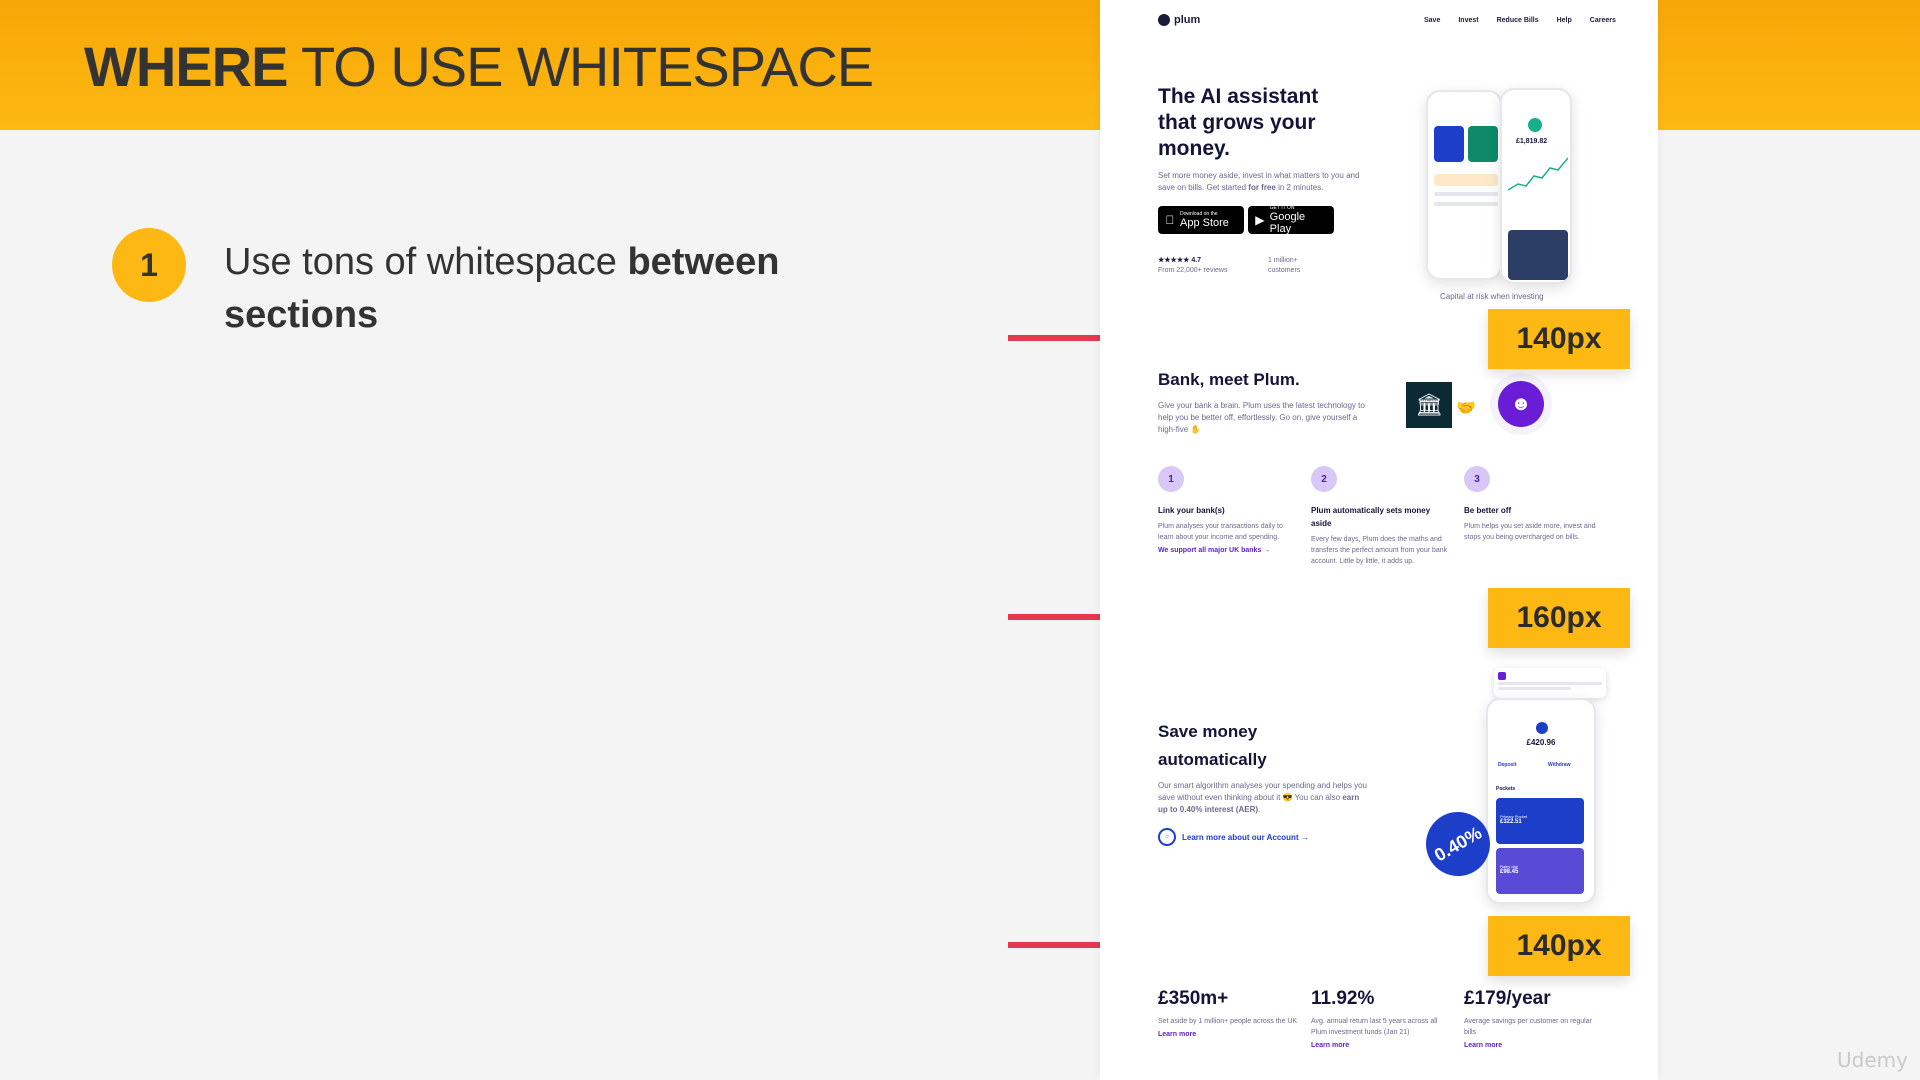 The image size is (1920, 1080). I want to click on app-store-button:  Download on the App Store, so click(1201, 220).